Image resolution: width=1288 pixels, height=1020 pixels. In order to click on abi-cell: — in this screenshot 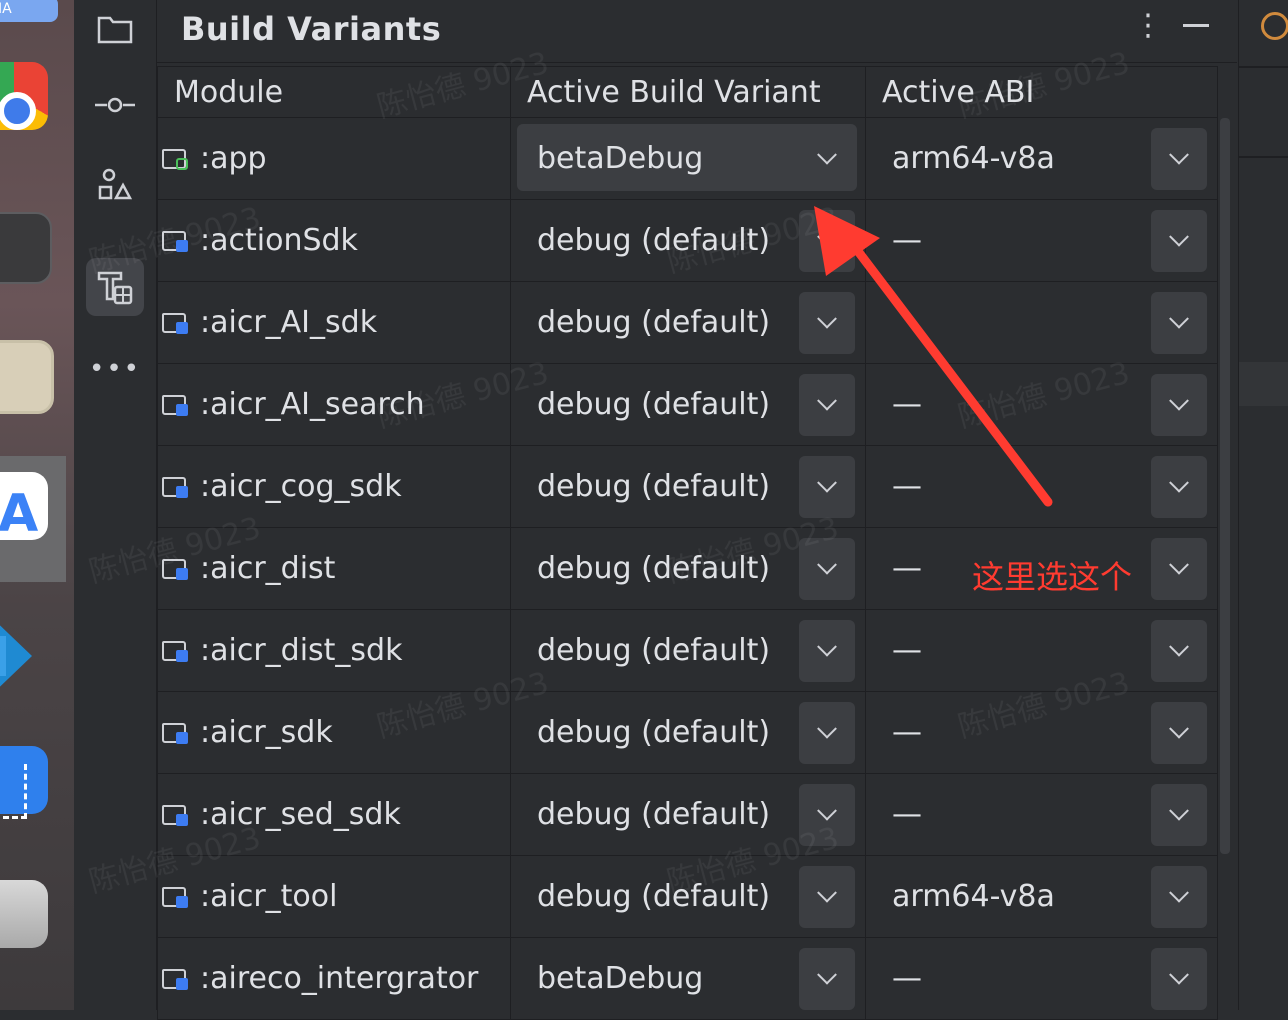, I will do `click(1041, 650)`.